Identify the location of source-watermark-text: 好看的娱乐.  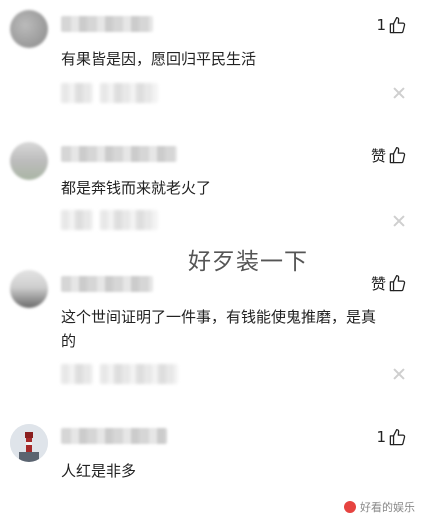
(387, 507).